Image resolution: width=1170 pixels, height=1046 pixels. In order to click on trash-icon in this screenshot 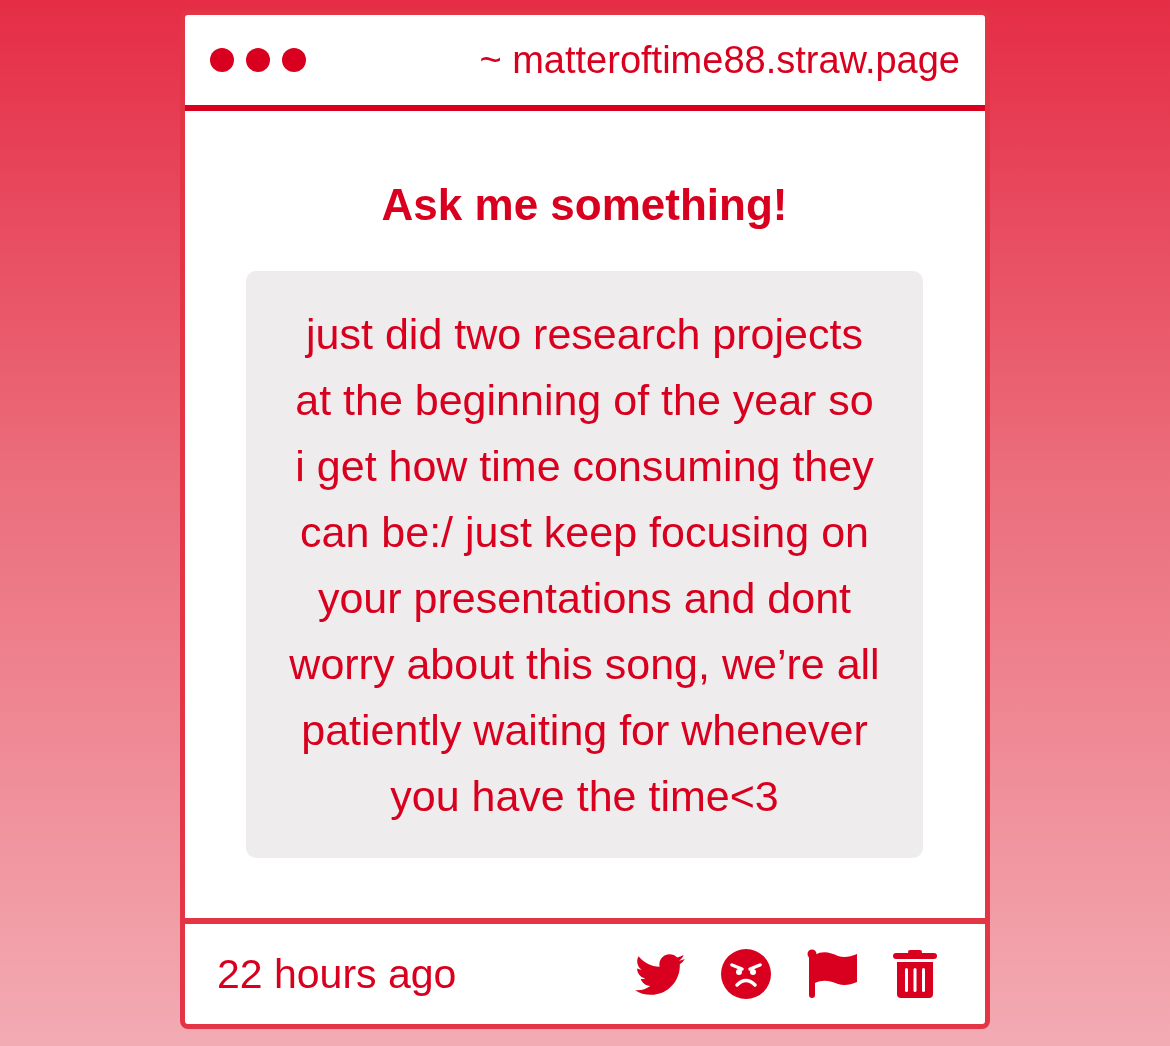, I will do `click(915, 974)`.